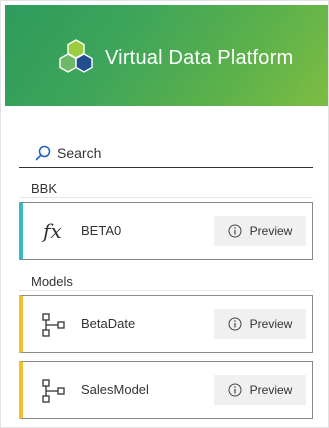 The height and width of the screenshot is (428, 329). What do you see at coordinates (166, 231) in the screenshot?
I see `list-item-beta0: fx BETA0 Preview` at bounding box center [166, 231].